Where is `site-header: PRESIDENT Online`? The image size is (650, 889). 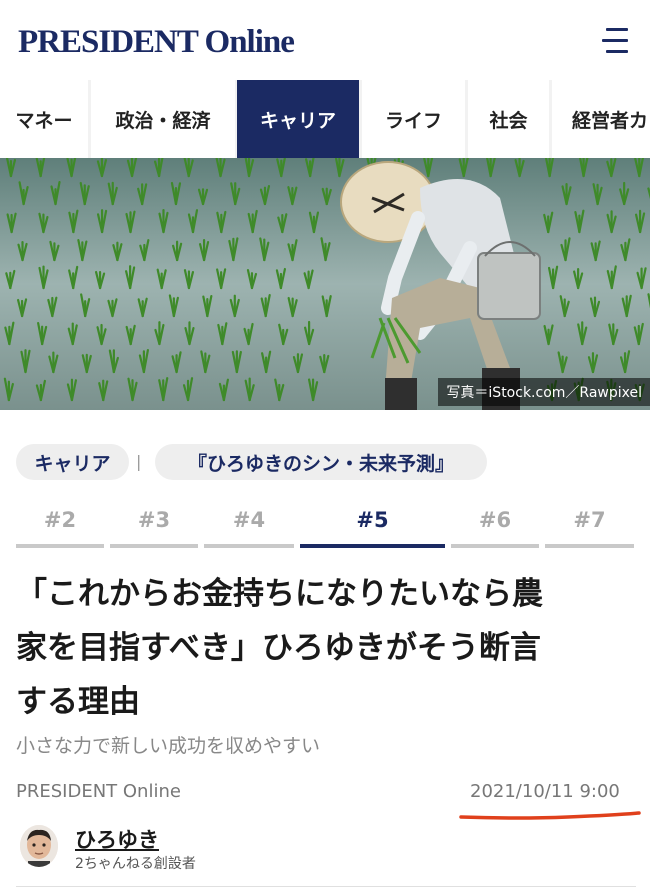
site-header: PRESIDENT Online is located at coordinates (325, 40).